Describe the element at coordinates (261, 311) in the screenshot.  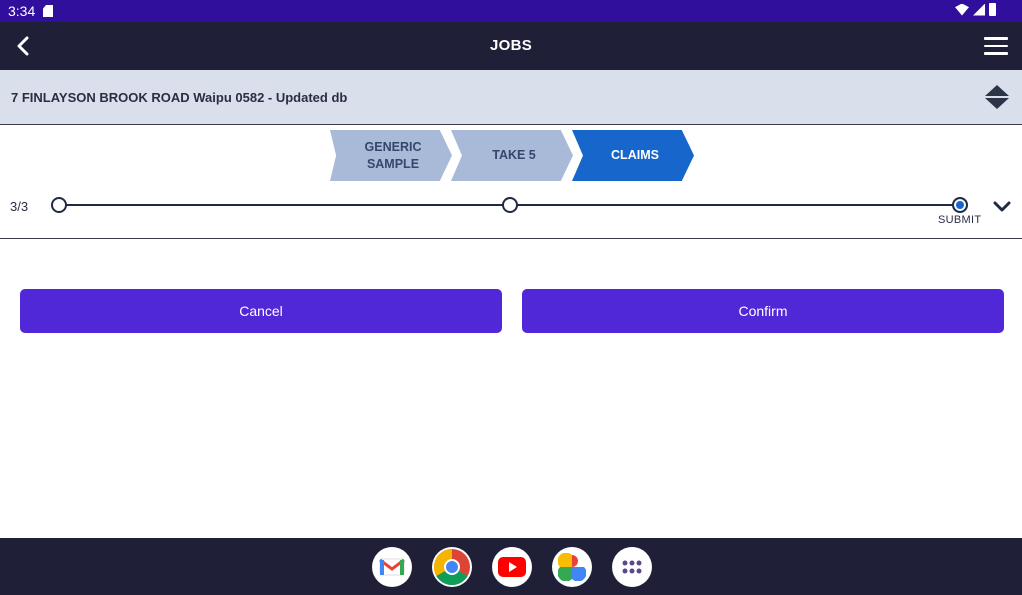
I see `cancel-button: Cancel` at that location.